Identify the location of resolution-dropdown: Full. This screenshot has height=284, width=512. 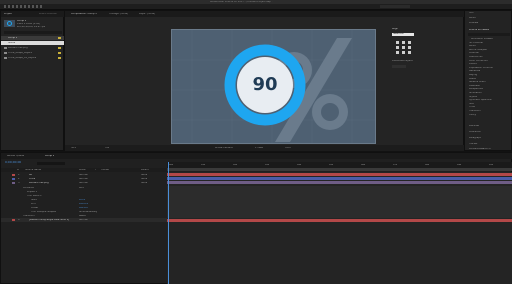
(107, 148).